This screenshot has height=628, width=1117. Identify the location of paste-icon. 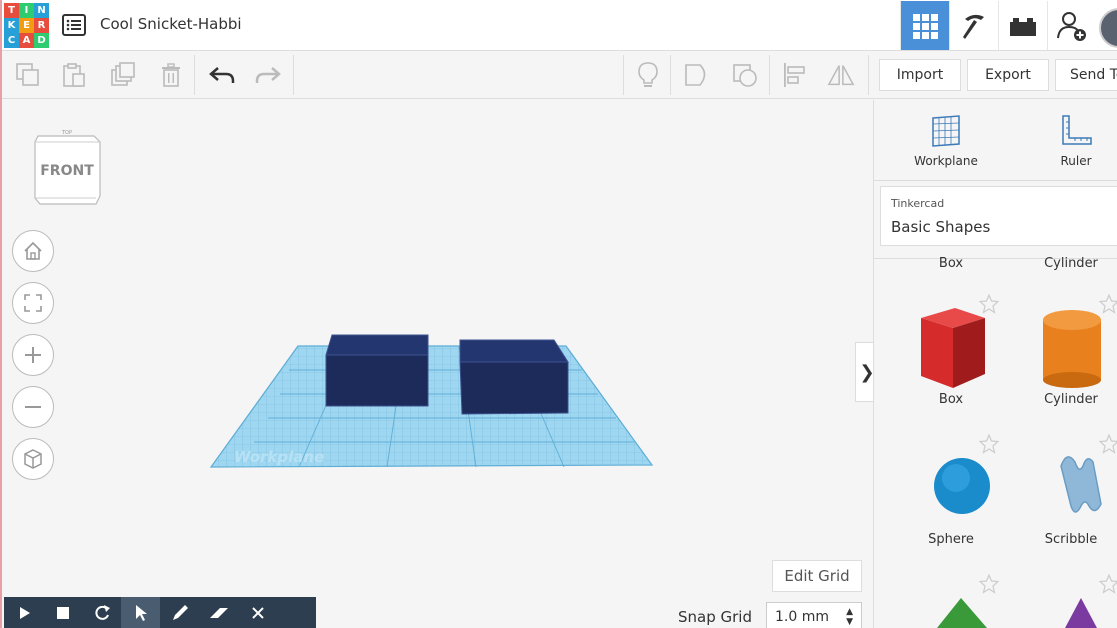
(74, 75).